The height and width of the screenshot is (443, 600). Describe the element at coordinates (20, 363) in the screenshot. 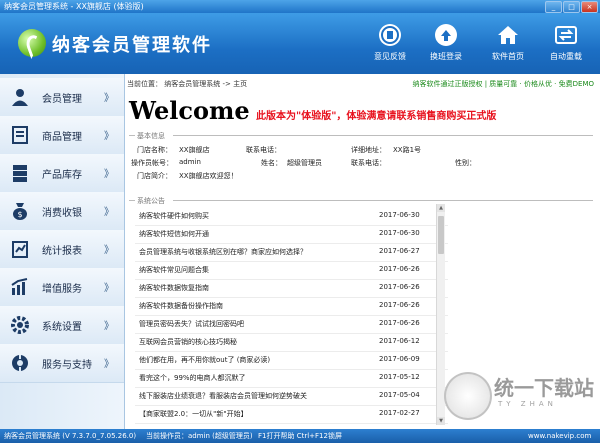

I see `support-icon` at that location.